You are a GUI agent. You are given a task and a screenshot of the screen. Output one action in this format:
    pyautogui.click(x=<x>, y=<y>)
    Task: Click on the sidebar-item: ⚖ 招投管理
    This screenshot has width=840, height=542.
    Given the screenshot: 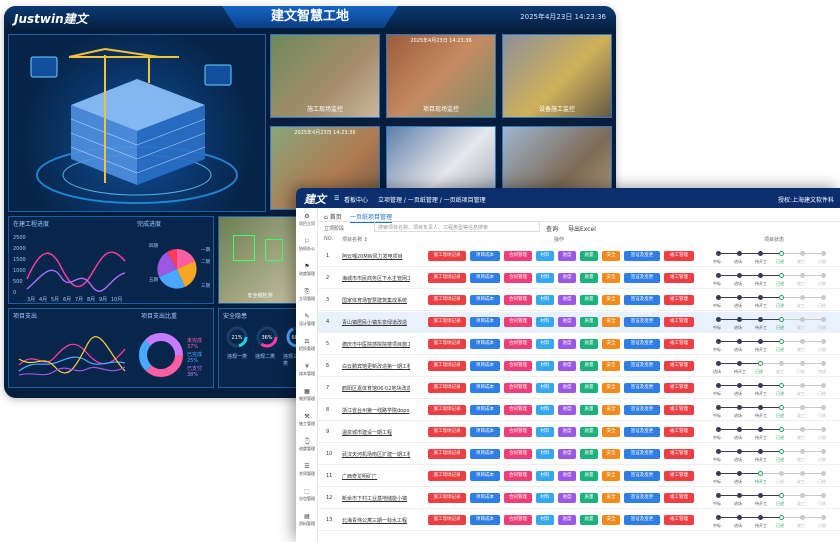 What is the action you would take?
    pyautogui.click(x=307, y=345)
    